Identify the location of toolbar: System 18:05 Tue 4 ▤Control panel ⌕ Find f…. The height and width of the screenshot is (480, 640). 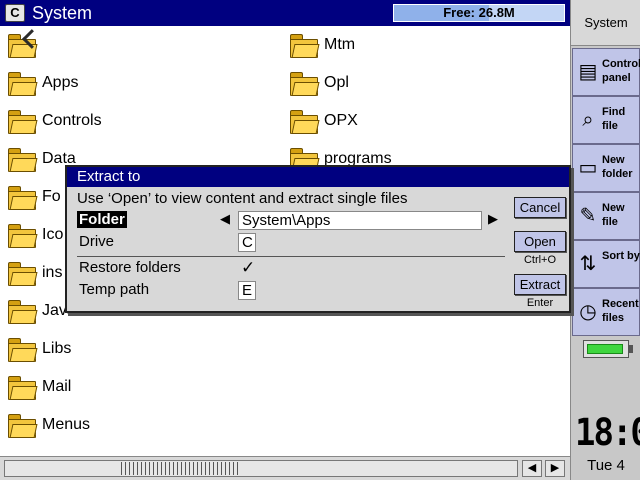
(605, 240).